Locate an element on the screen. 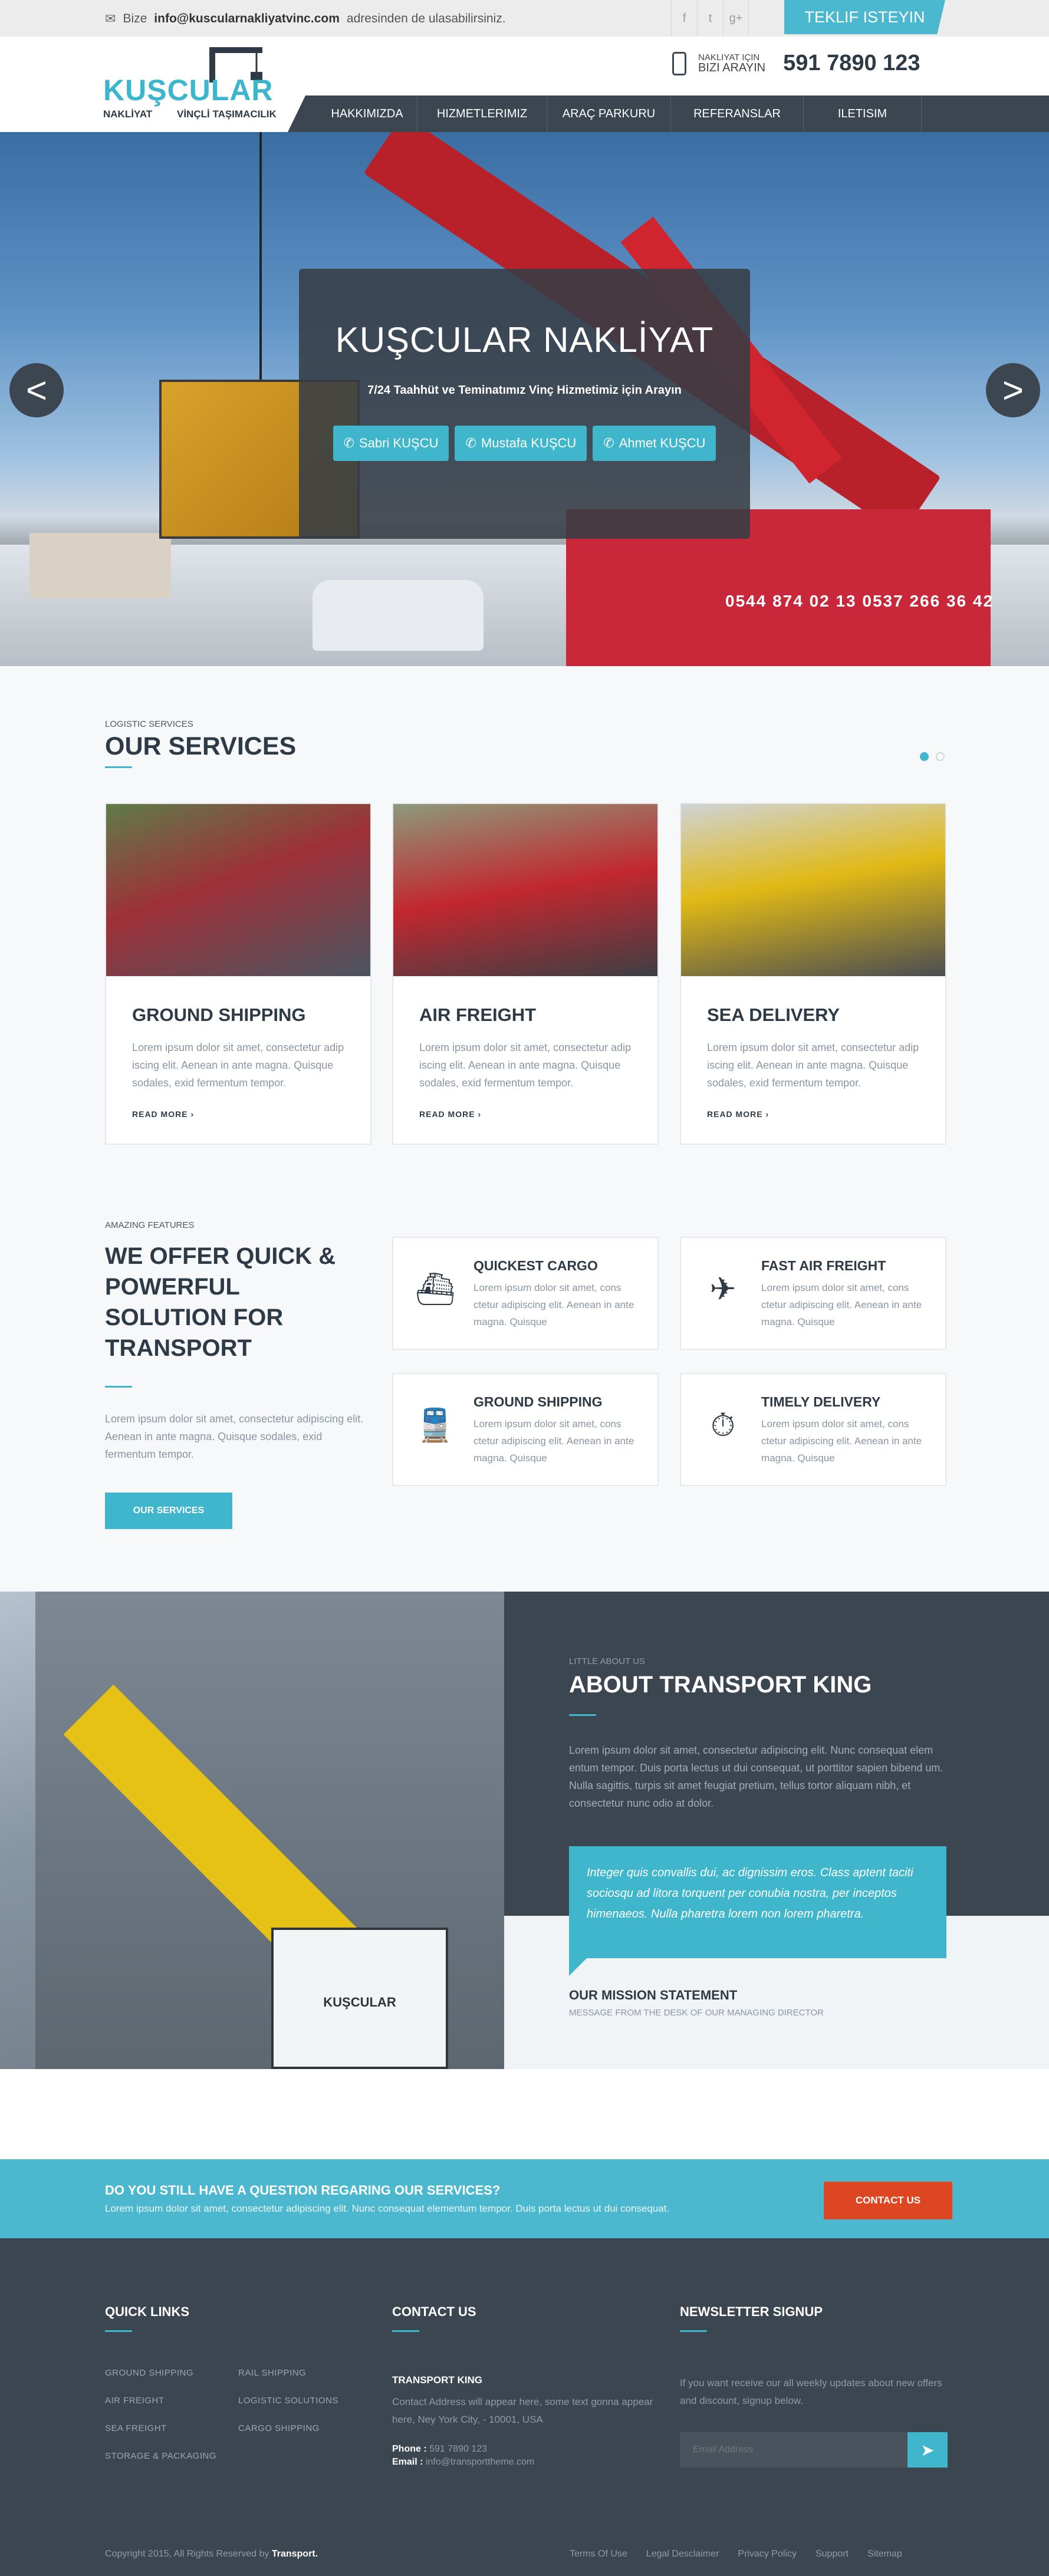 This screenshot has width=1049, height=2576. nav-item-iletisim: ILETISIM is located at coordinates (863, 113).